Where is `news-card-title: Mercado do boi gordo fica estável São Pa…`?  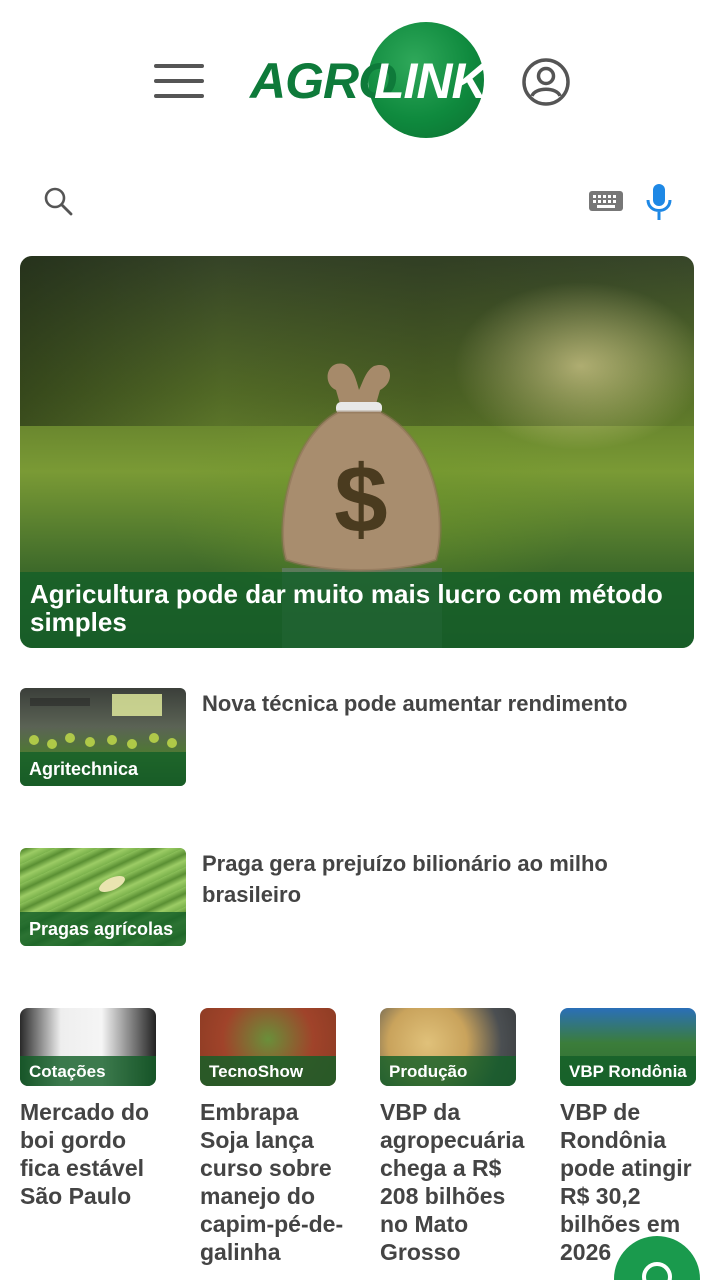
news-card-title: Mercado do boi gordo fica estável São Pa… is located at coordinates (95, 1154).